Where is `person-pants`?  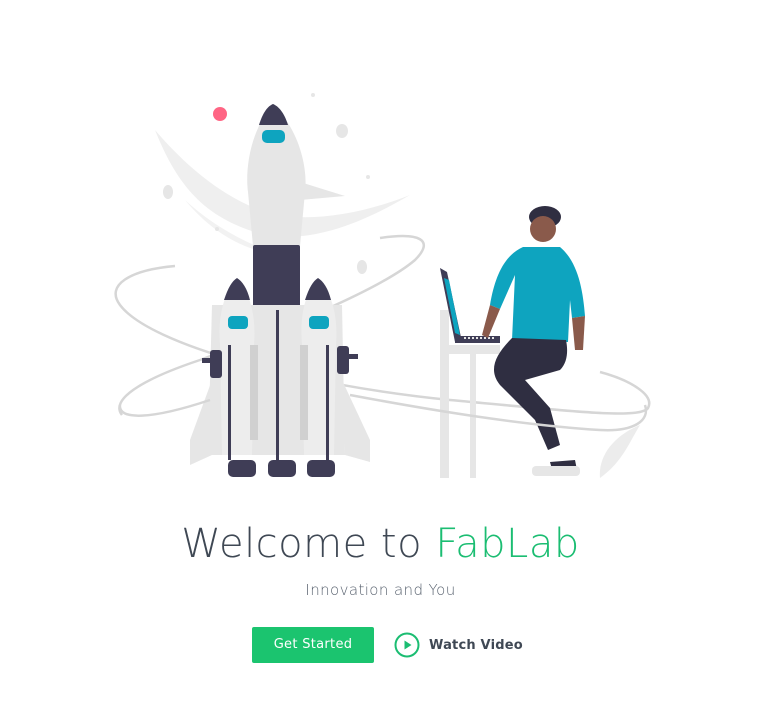
person-pants is located at coordinates (530, 394).